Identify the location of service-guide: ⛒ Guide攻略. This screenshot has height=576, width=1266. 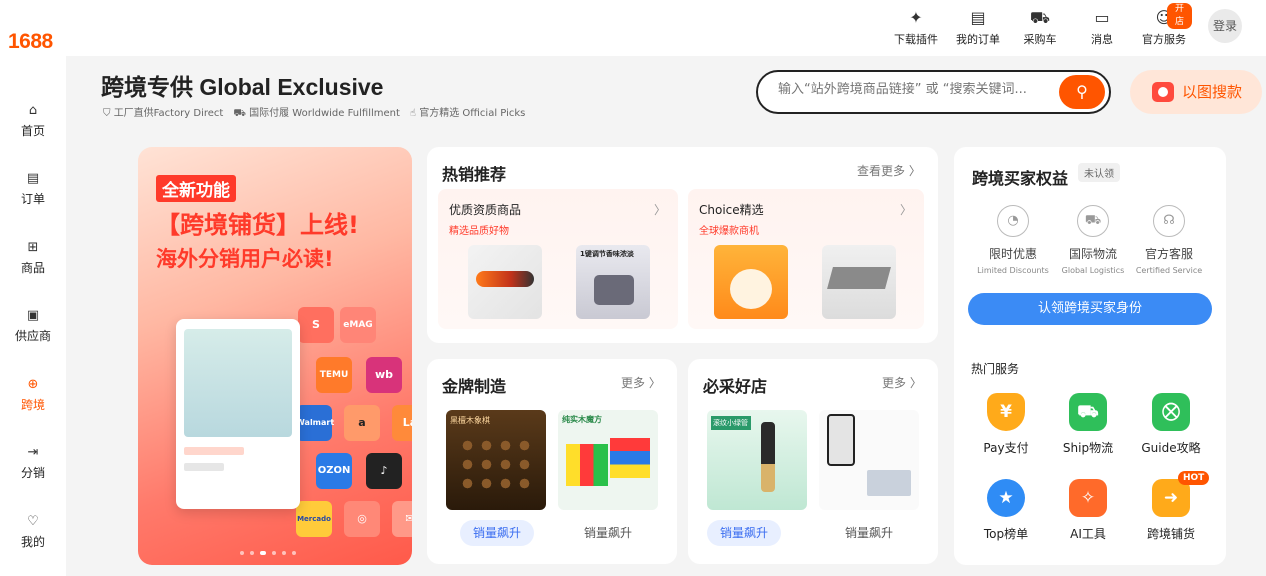
(1171, 424).